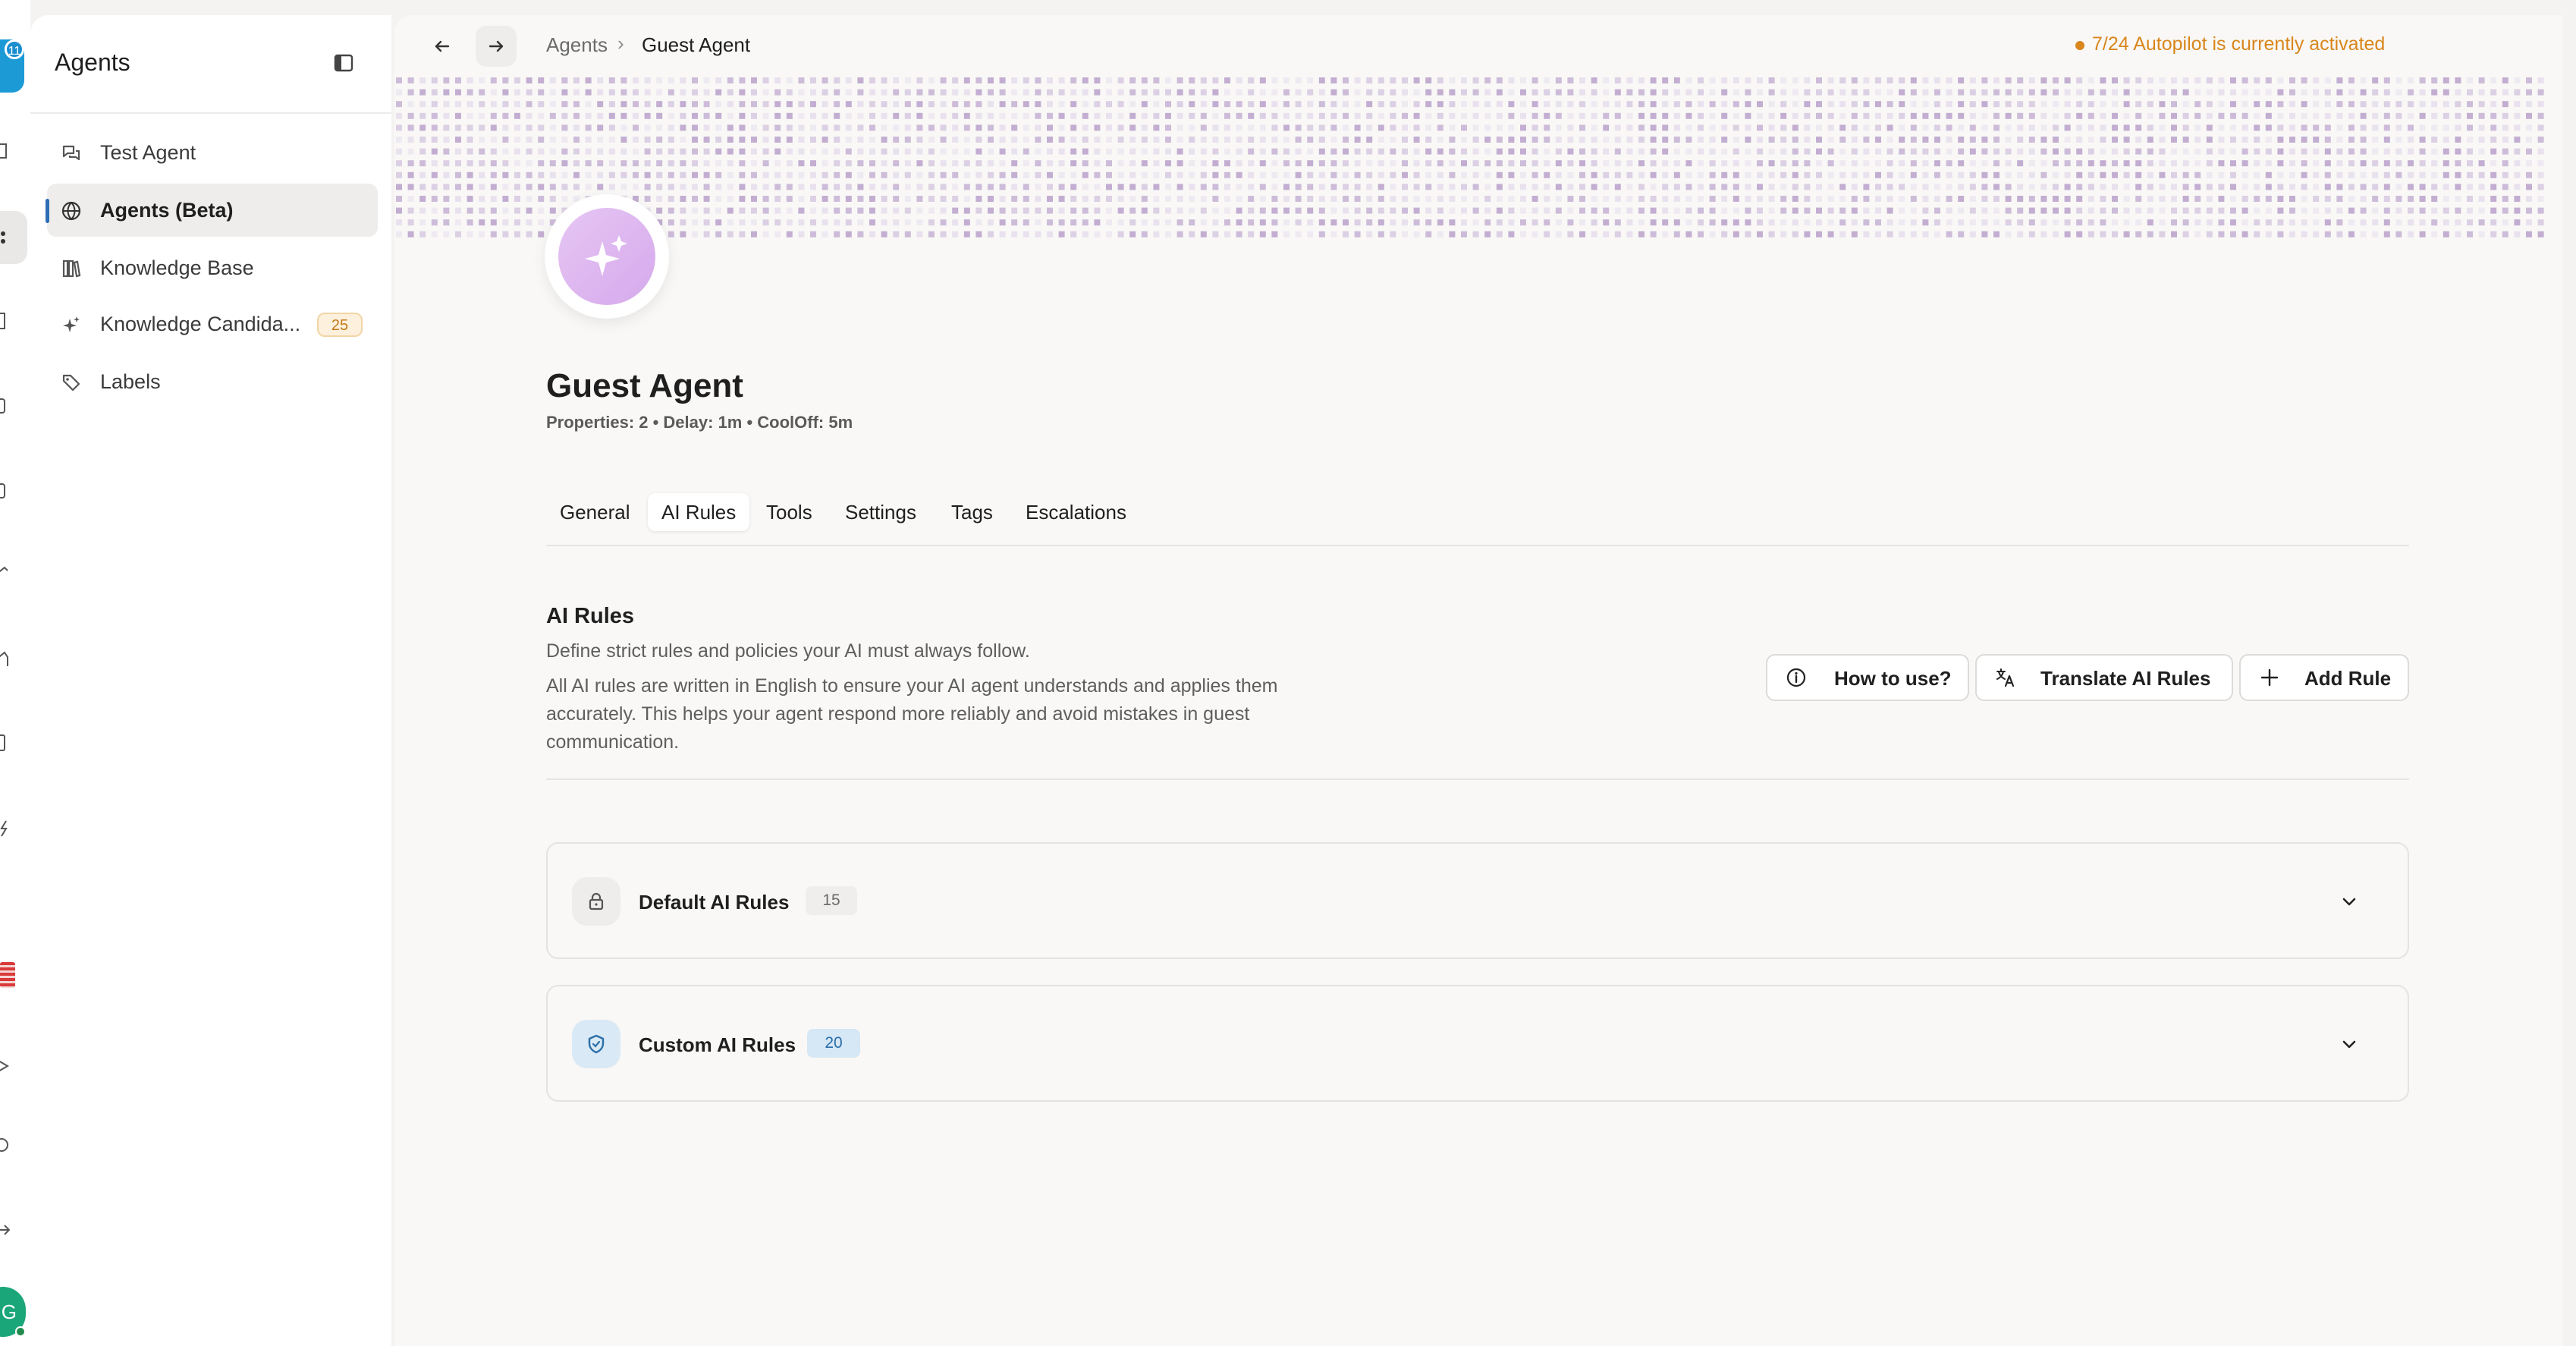  What do you see at coordinates (1477, 1043) in the screenshot?
I see `custom-ai-rules-accordion: Custom AI Rules 20` at bounding box center [1477, 1043].